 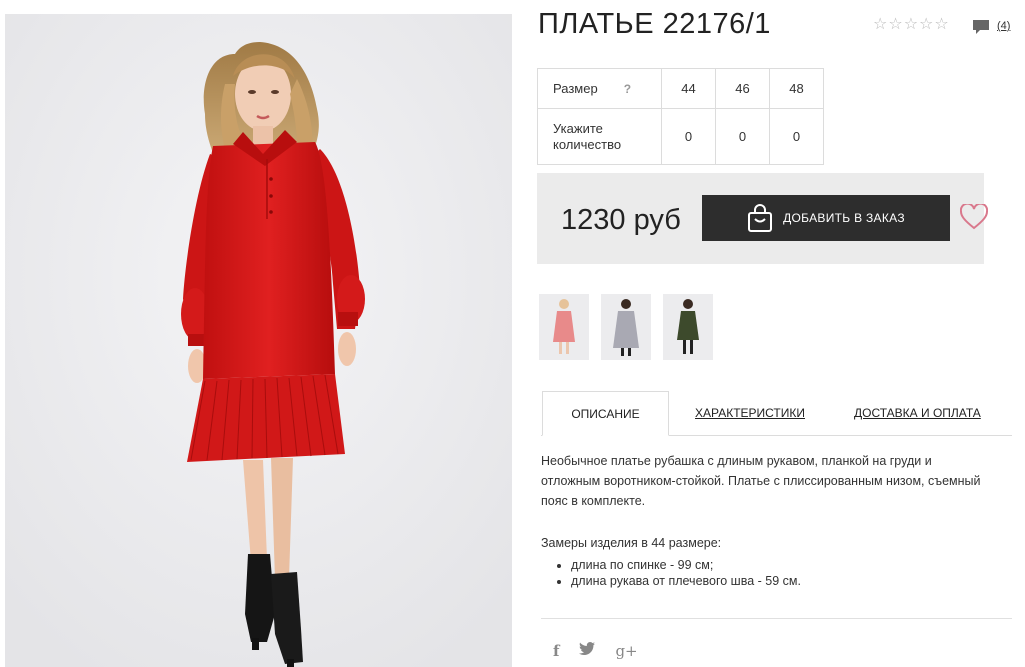 What do you see at coordinates (654, 24) in the screenshot?
I see `product-title: ПЛАТЬЕ 22176/1` at bounding box center [654, 24].